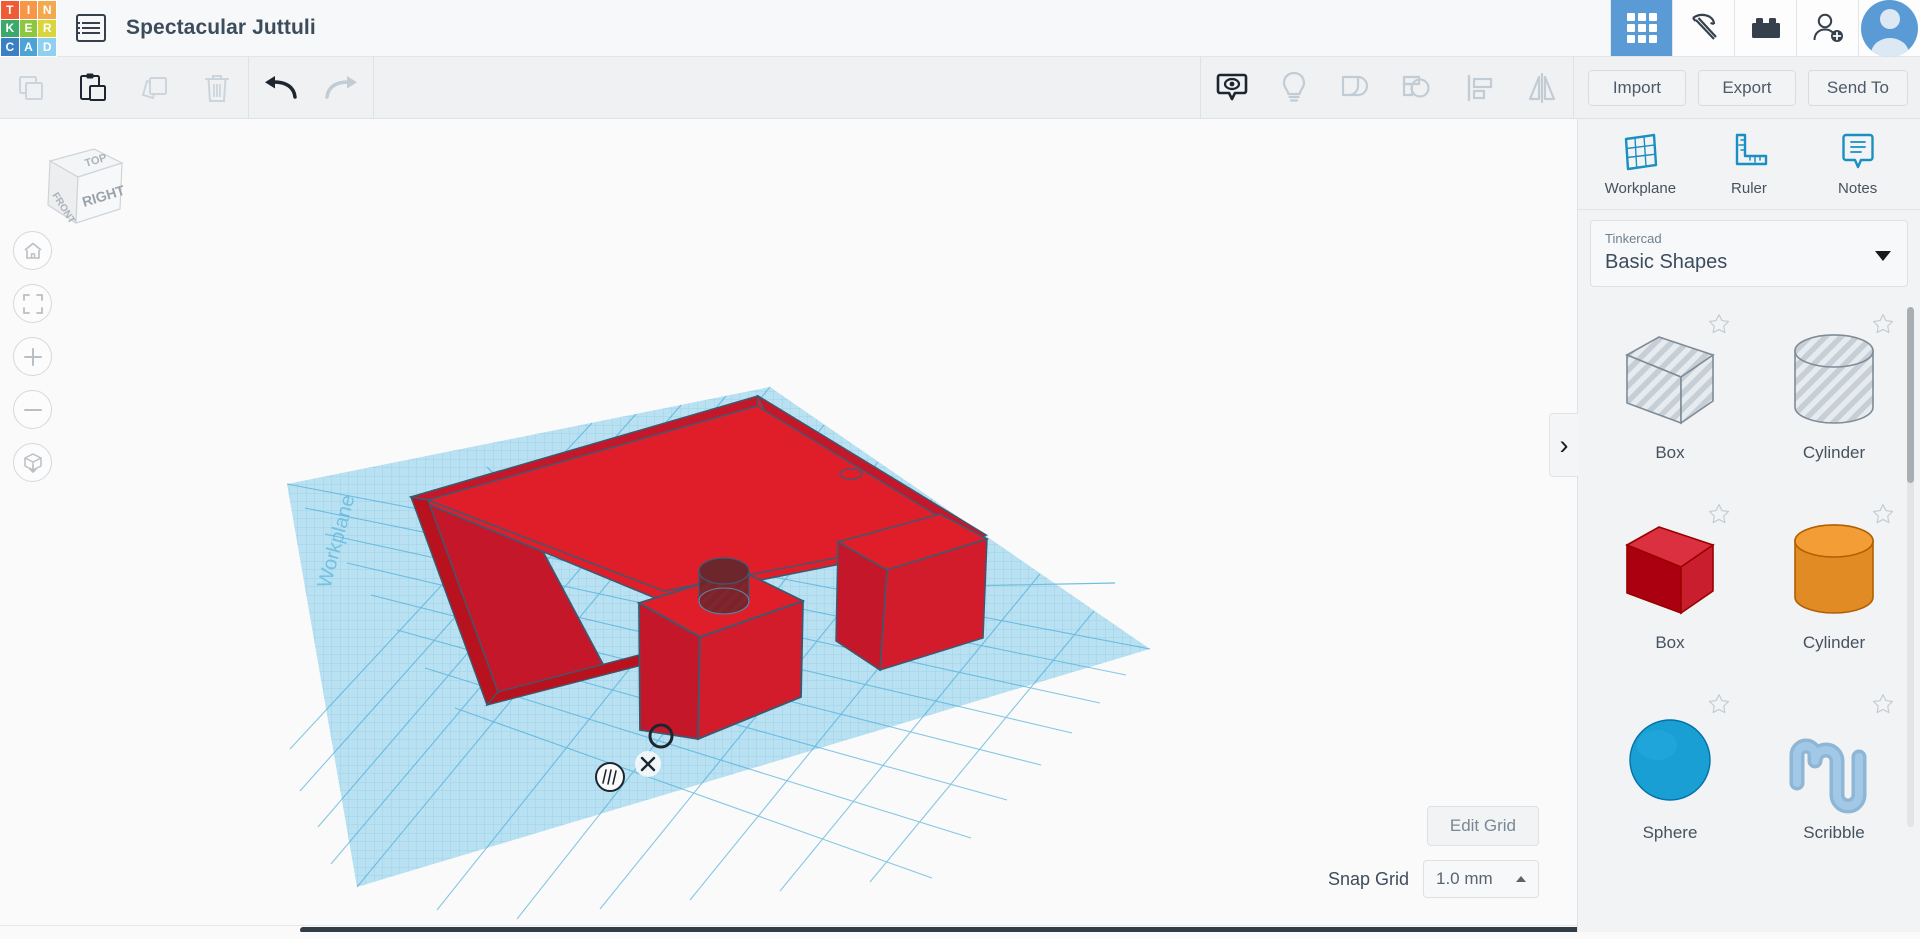  I want to click on shape-item-box-2: Box, so click(1670, 584).